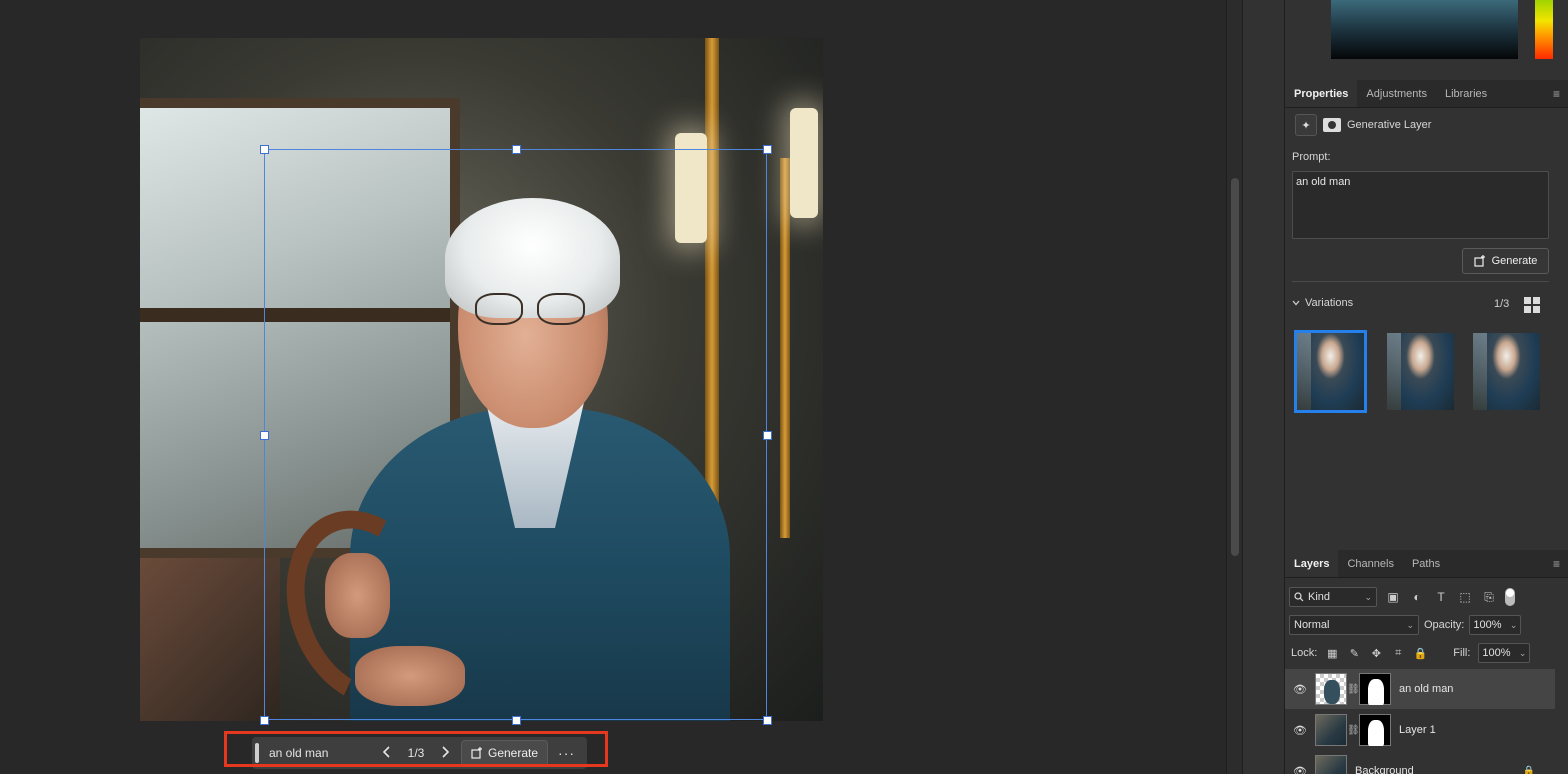  What do you see at coordinates (1235, 367) in the screenshot?
I see `scrollbar-thumb` at bounding box center [1235, 367].